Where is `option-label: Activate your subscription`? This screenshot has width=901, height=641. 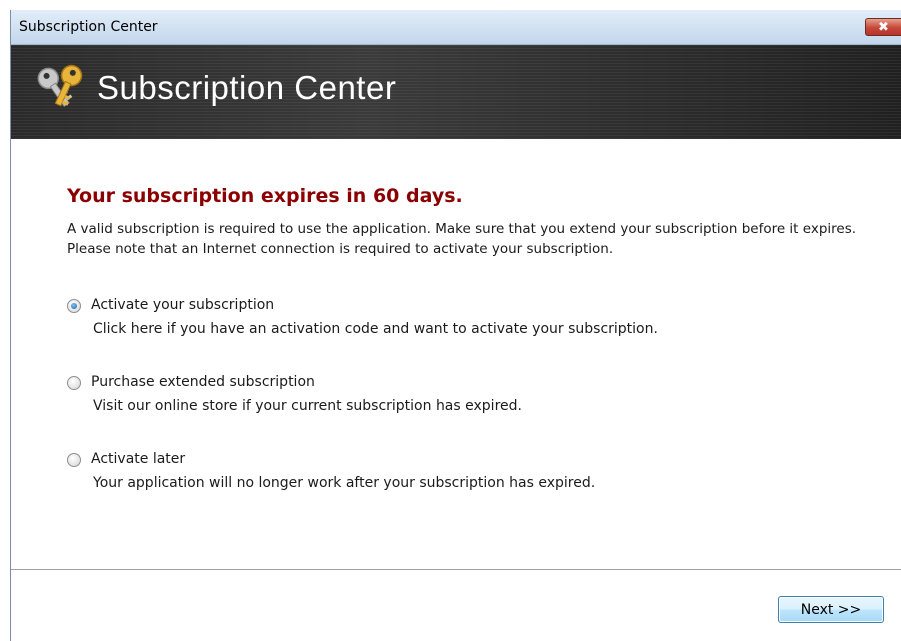
option-label: Activate your subscription is located at coordinates (182, 305).